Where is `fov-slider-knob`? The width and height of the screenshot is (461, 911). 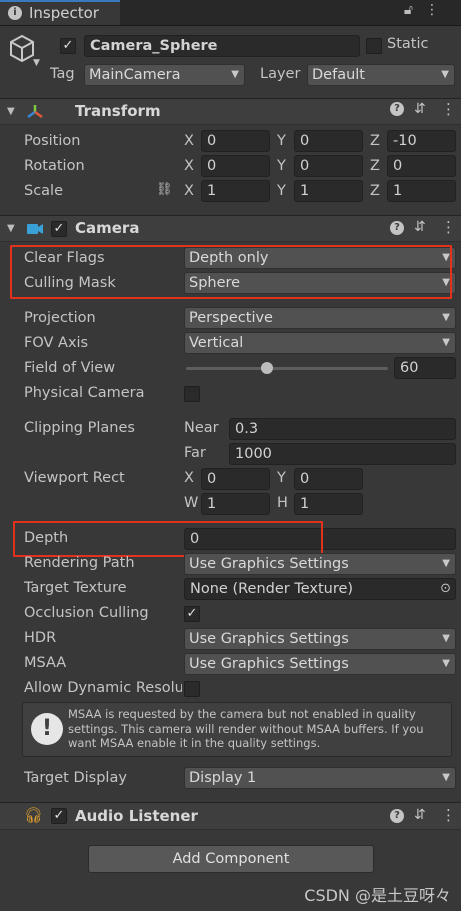 fov-slider-knob is located at coordinates (267, 368).